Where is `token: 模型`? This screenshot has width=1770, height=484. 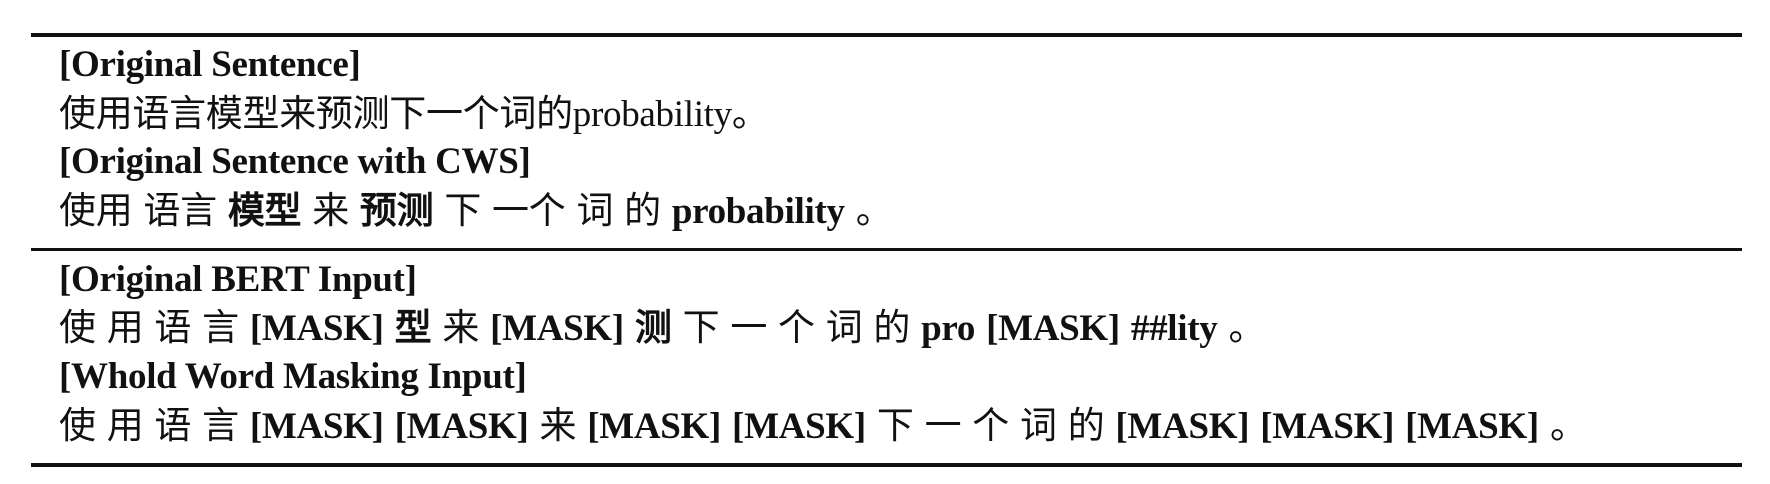
token: 模型 is located at coordinates (264, 211).